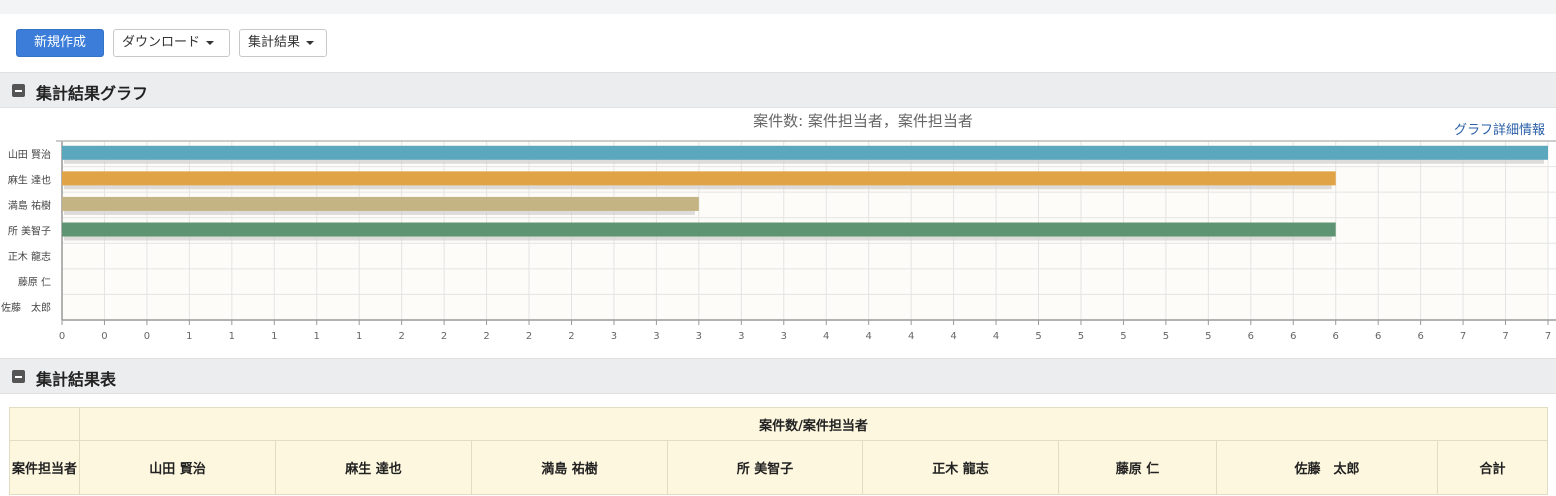 The height and width of the screenshot is (496, 1556). Describe the element at coordinates (1137, 467) in the screenshot. I see `column-header: 藤原 仁` at that location.